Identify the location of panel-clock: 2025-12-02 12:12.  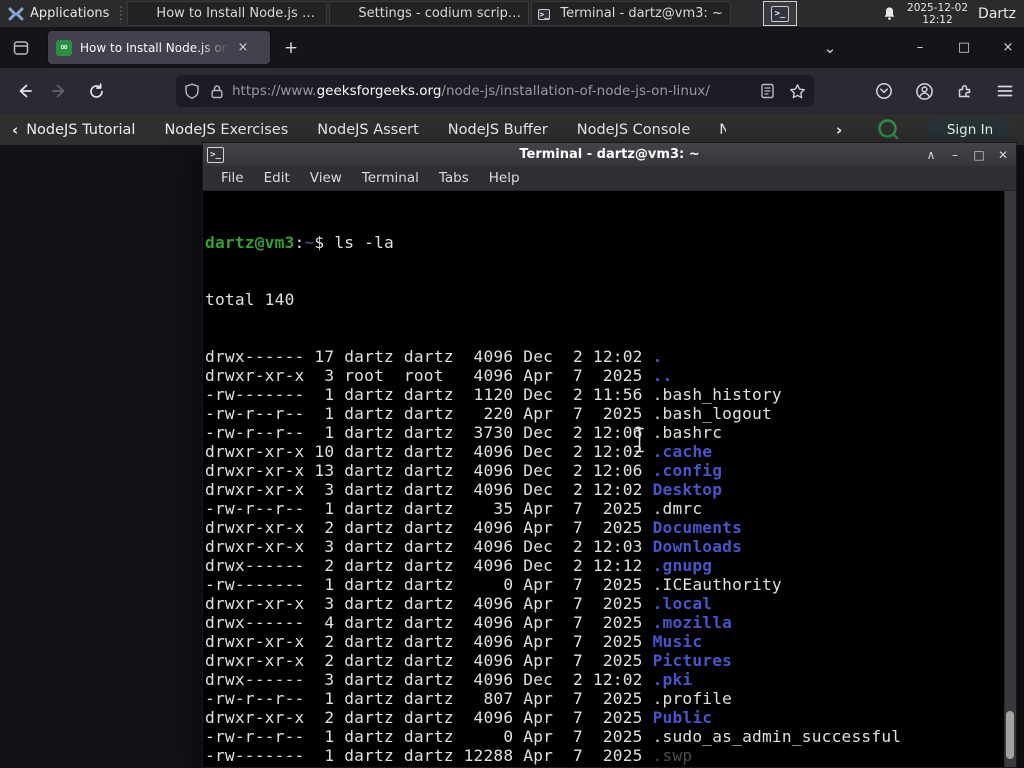
(937, 14).